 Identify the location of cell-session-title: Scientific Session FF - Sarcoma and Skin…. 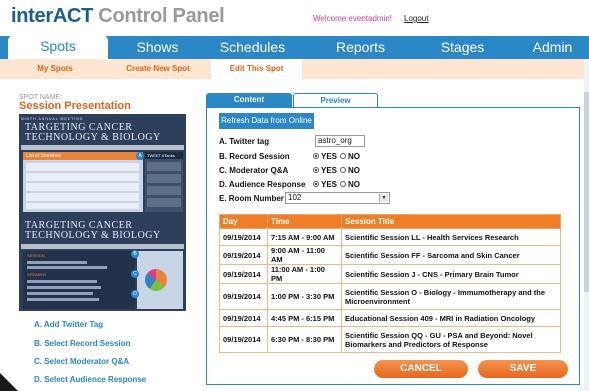
(451, 255).